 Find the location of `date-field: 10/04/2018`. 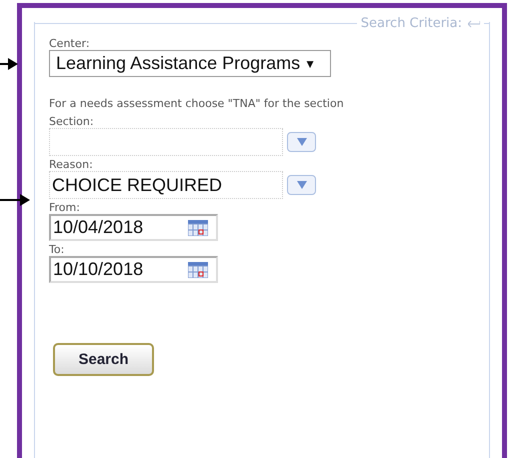

date-field: 10/04/2018 is located at coordinates (133, 227).